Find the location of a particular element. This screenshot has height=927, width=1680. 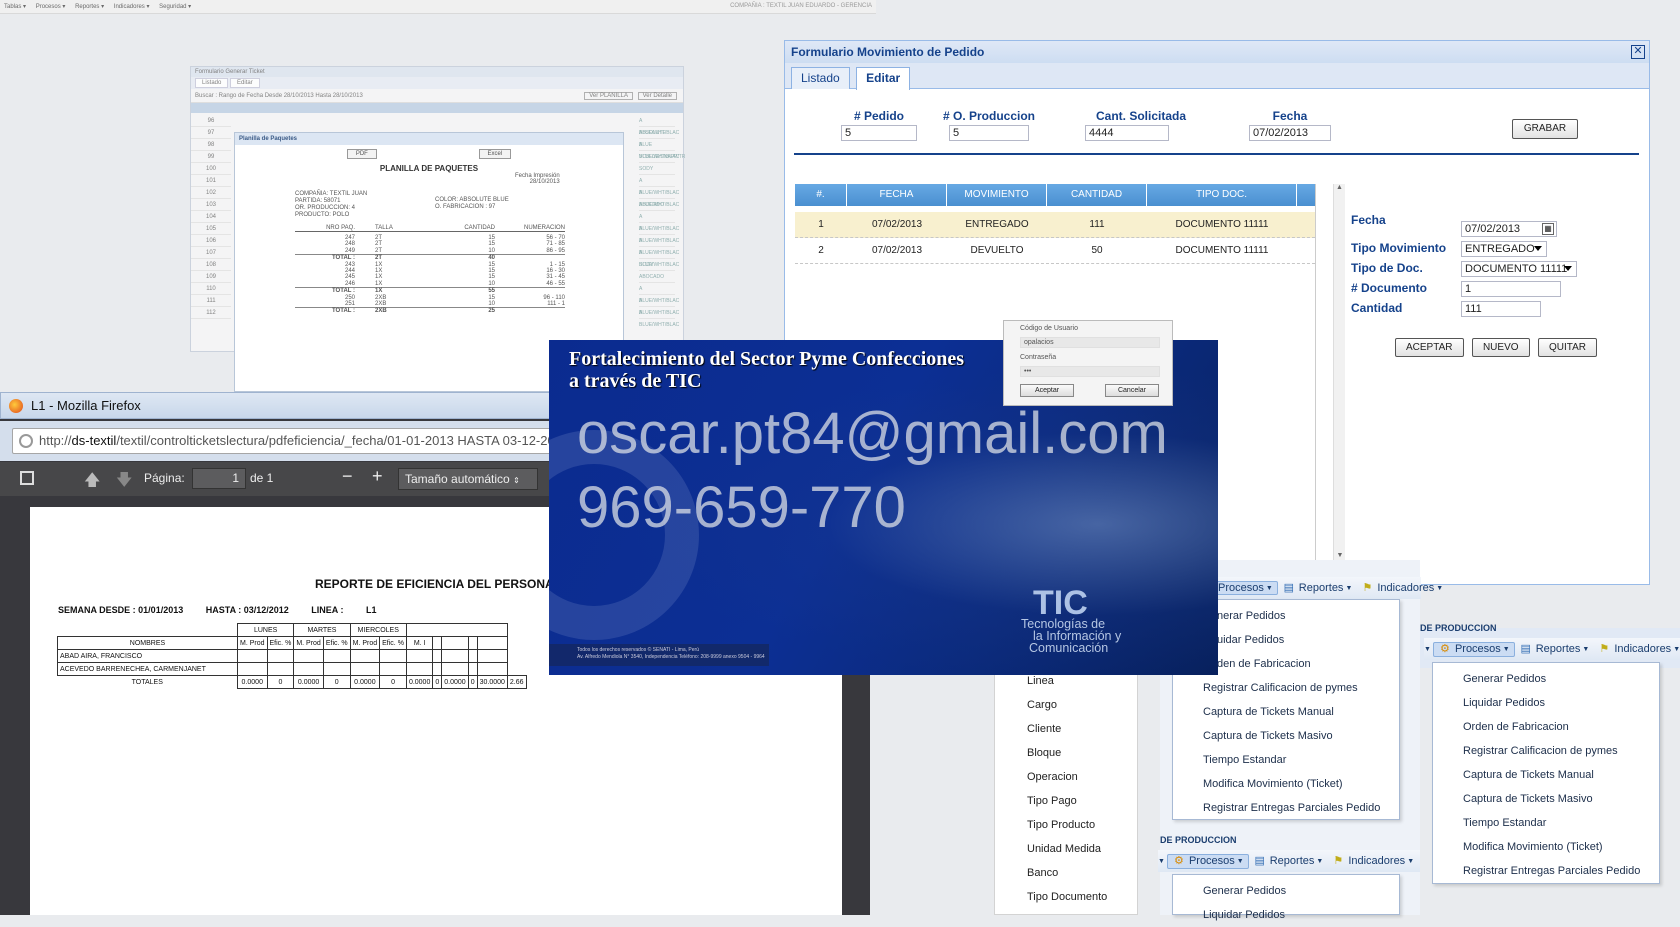

col-fecha: FECHA is located at coordinates (897, 195).